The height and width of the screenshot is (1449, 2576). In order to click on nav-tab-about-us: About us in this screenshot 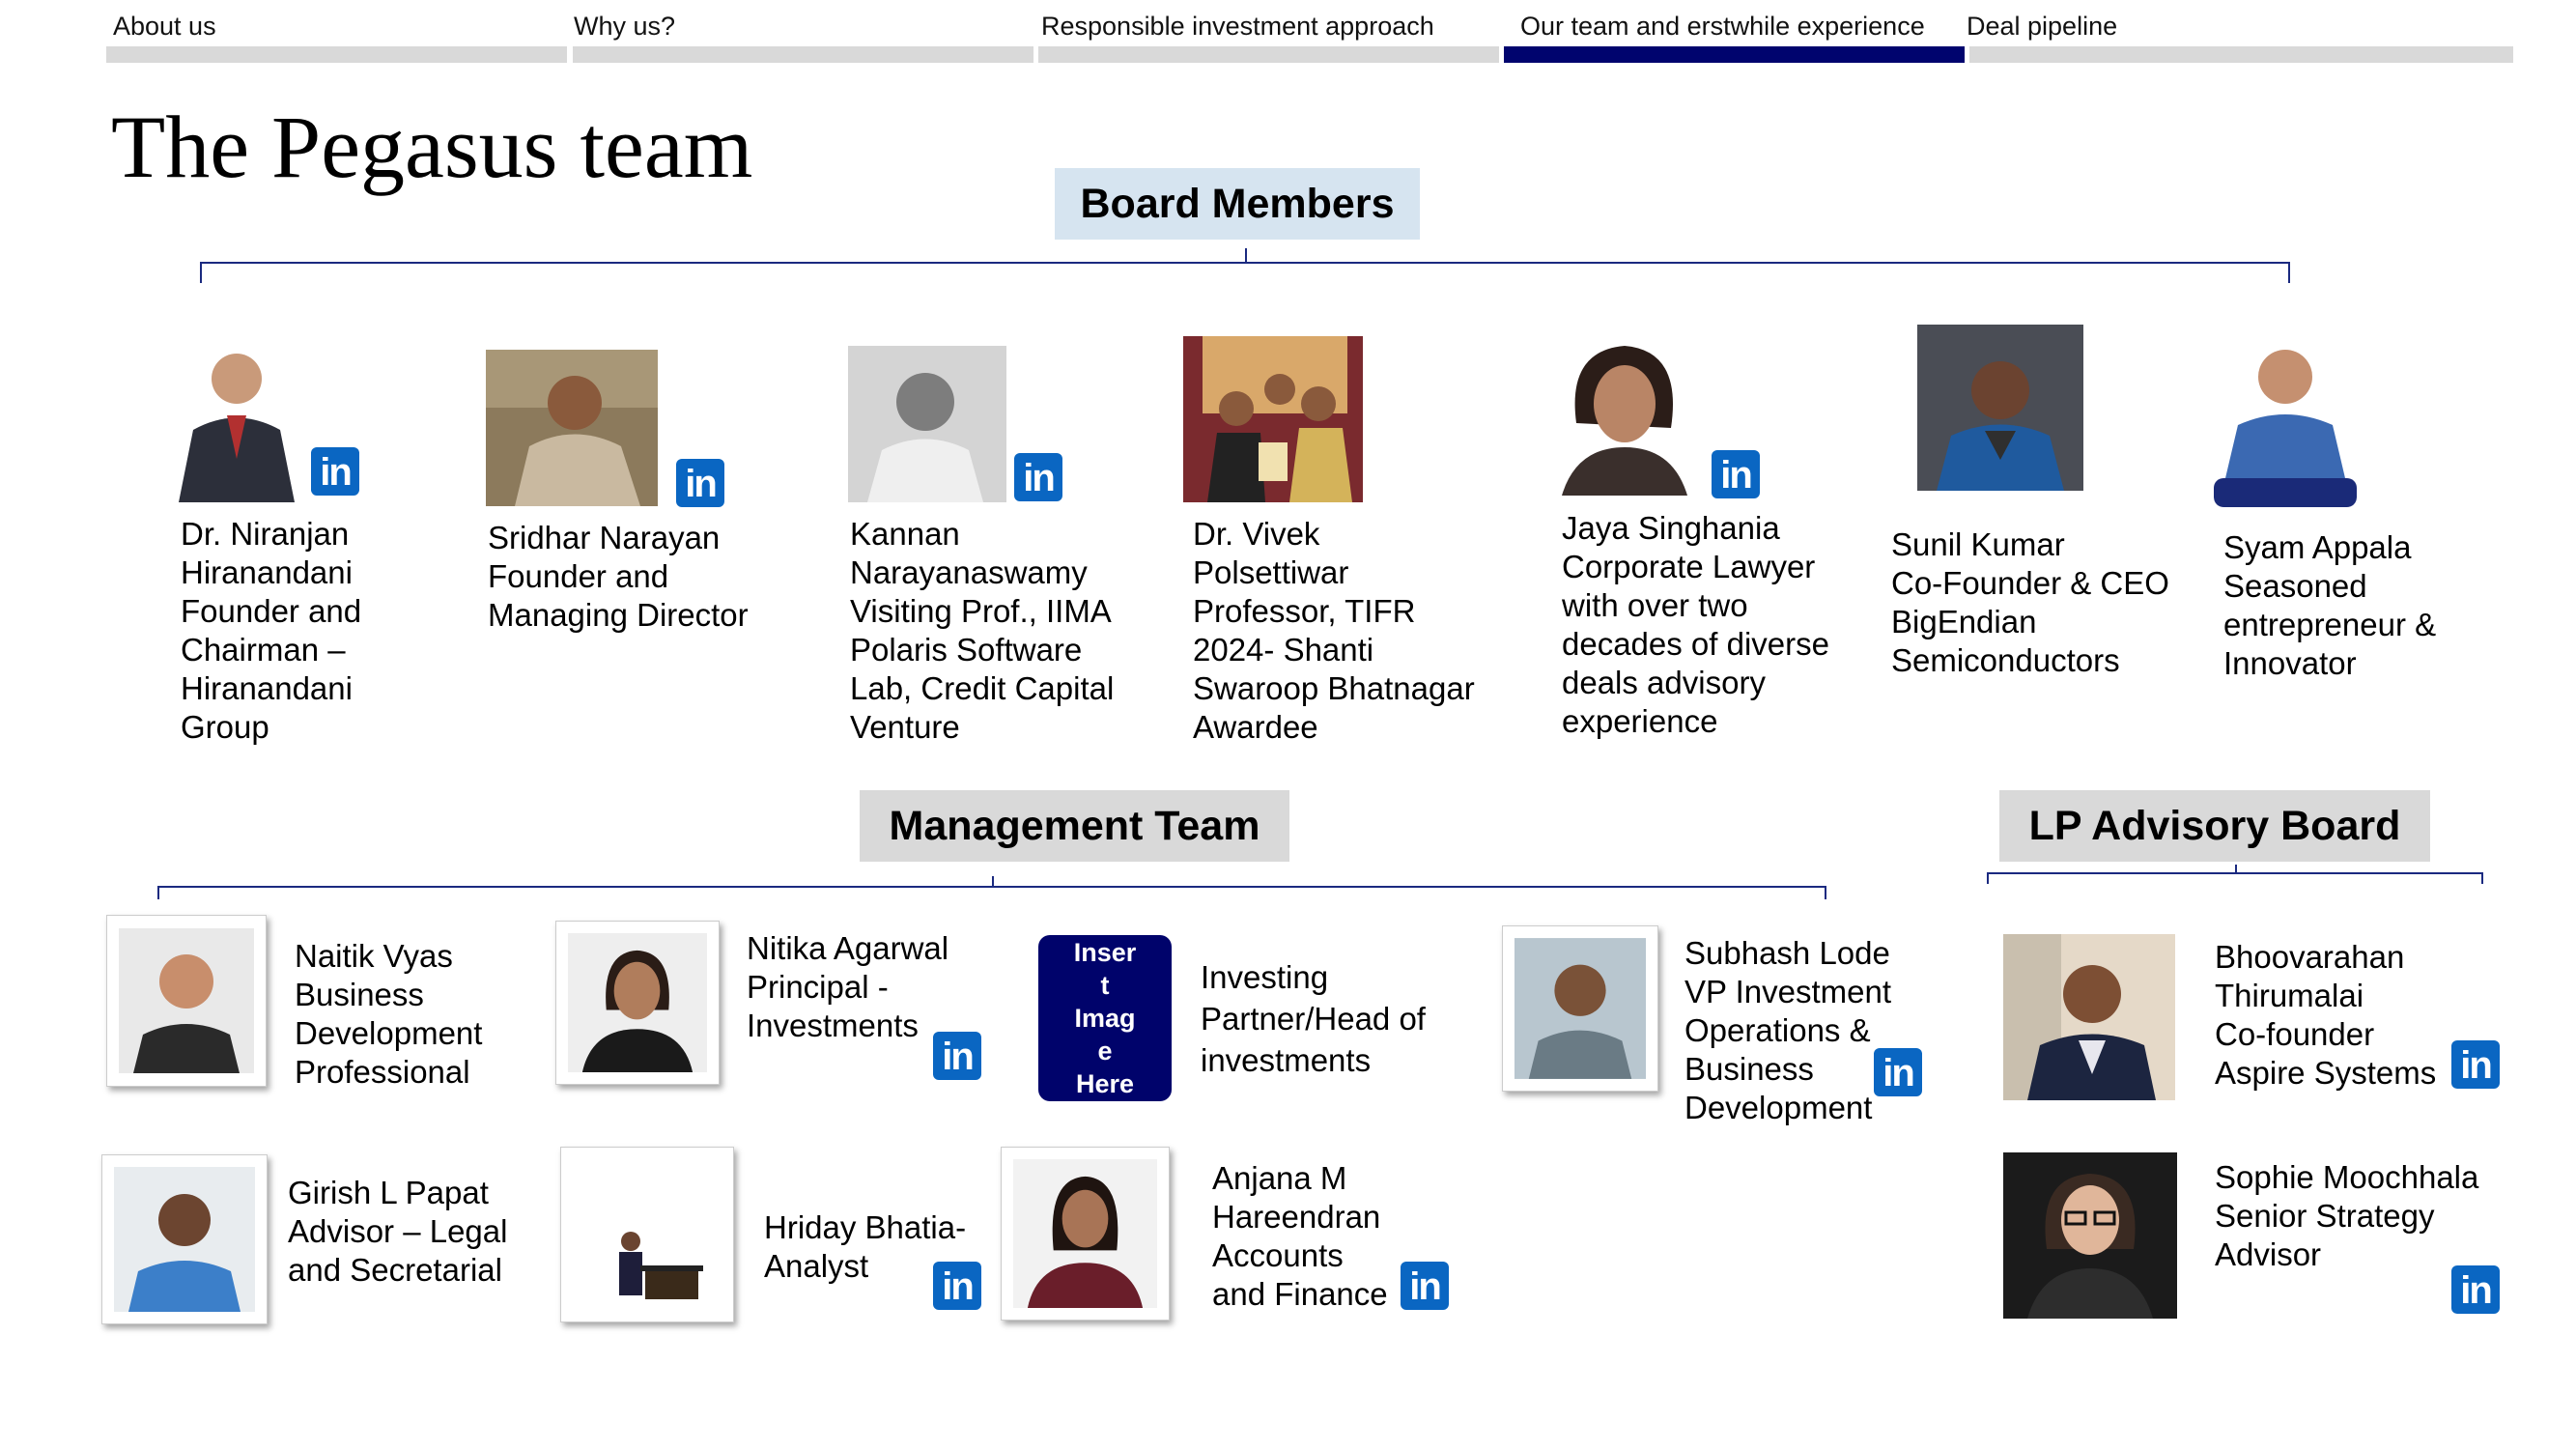, I will do `click(164, 27)`.